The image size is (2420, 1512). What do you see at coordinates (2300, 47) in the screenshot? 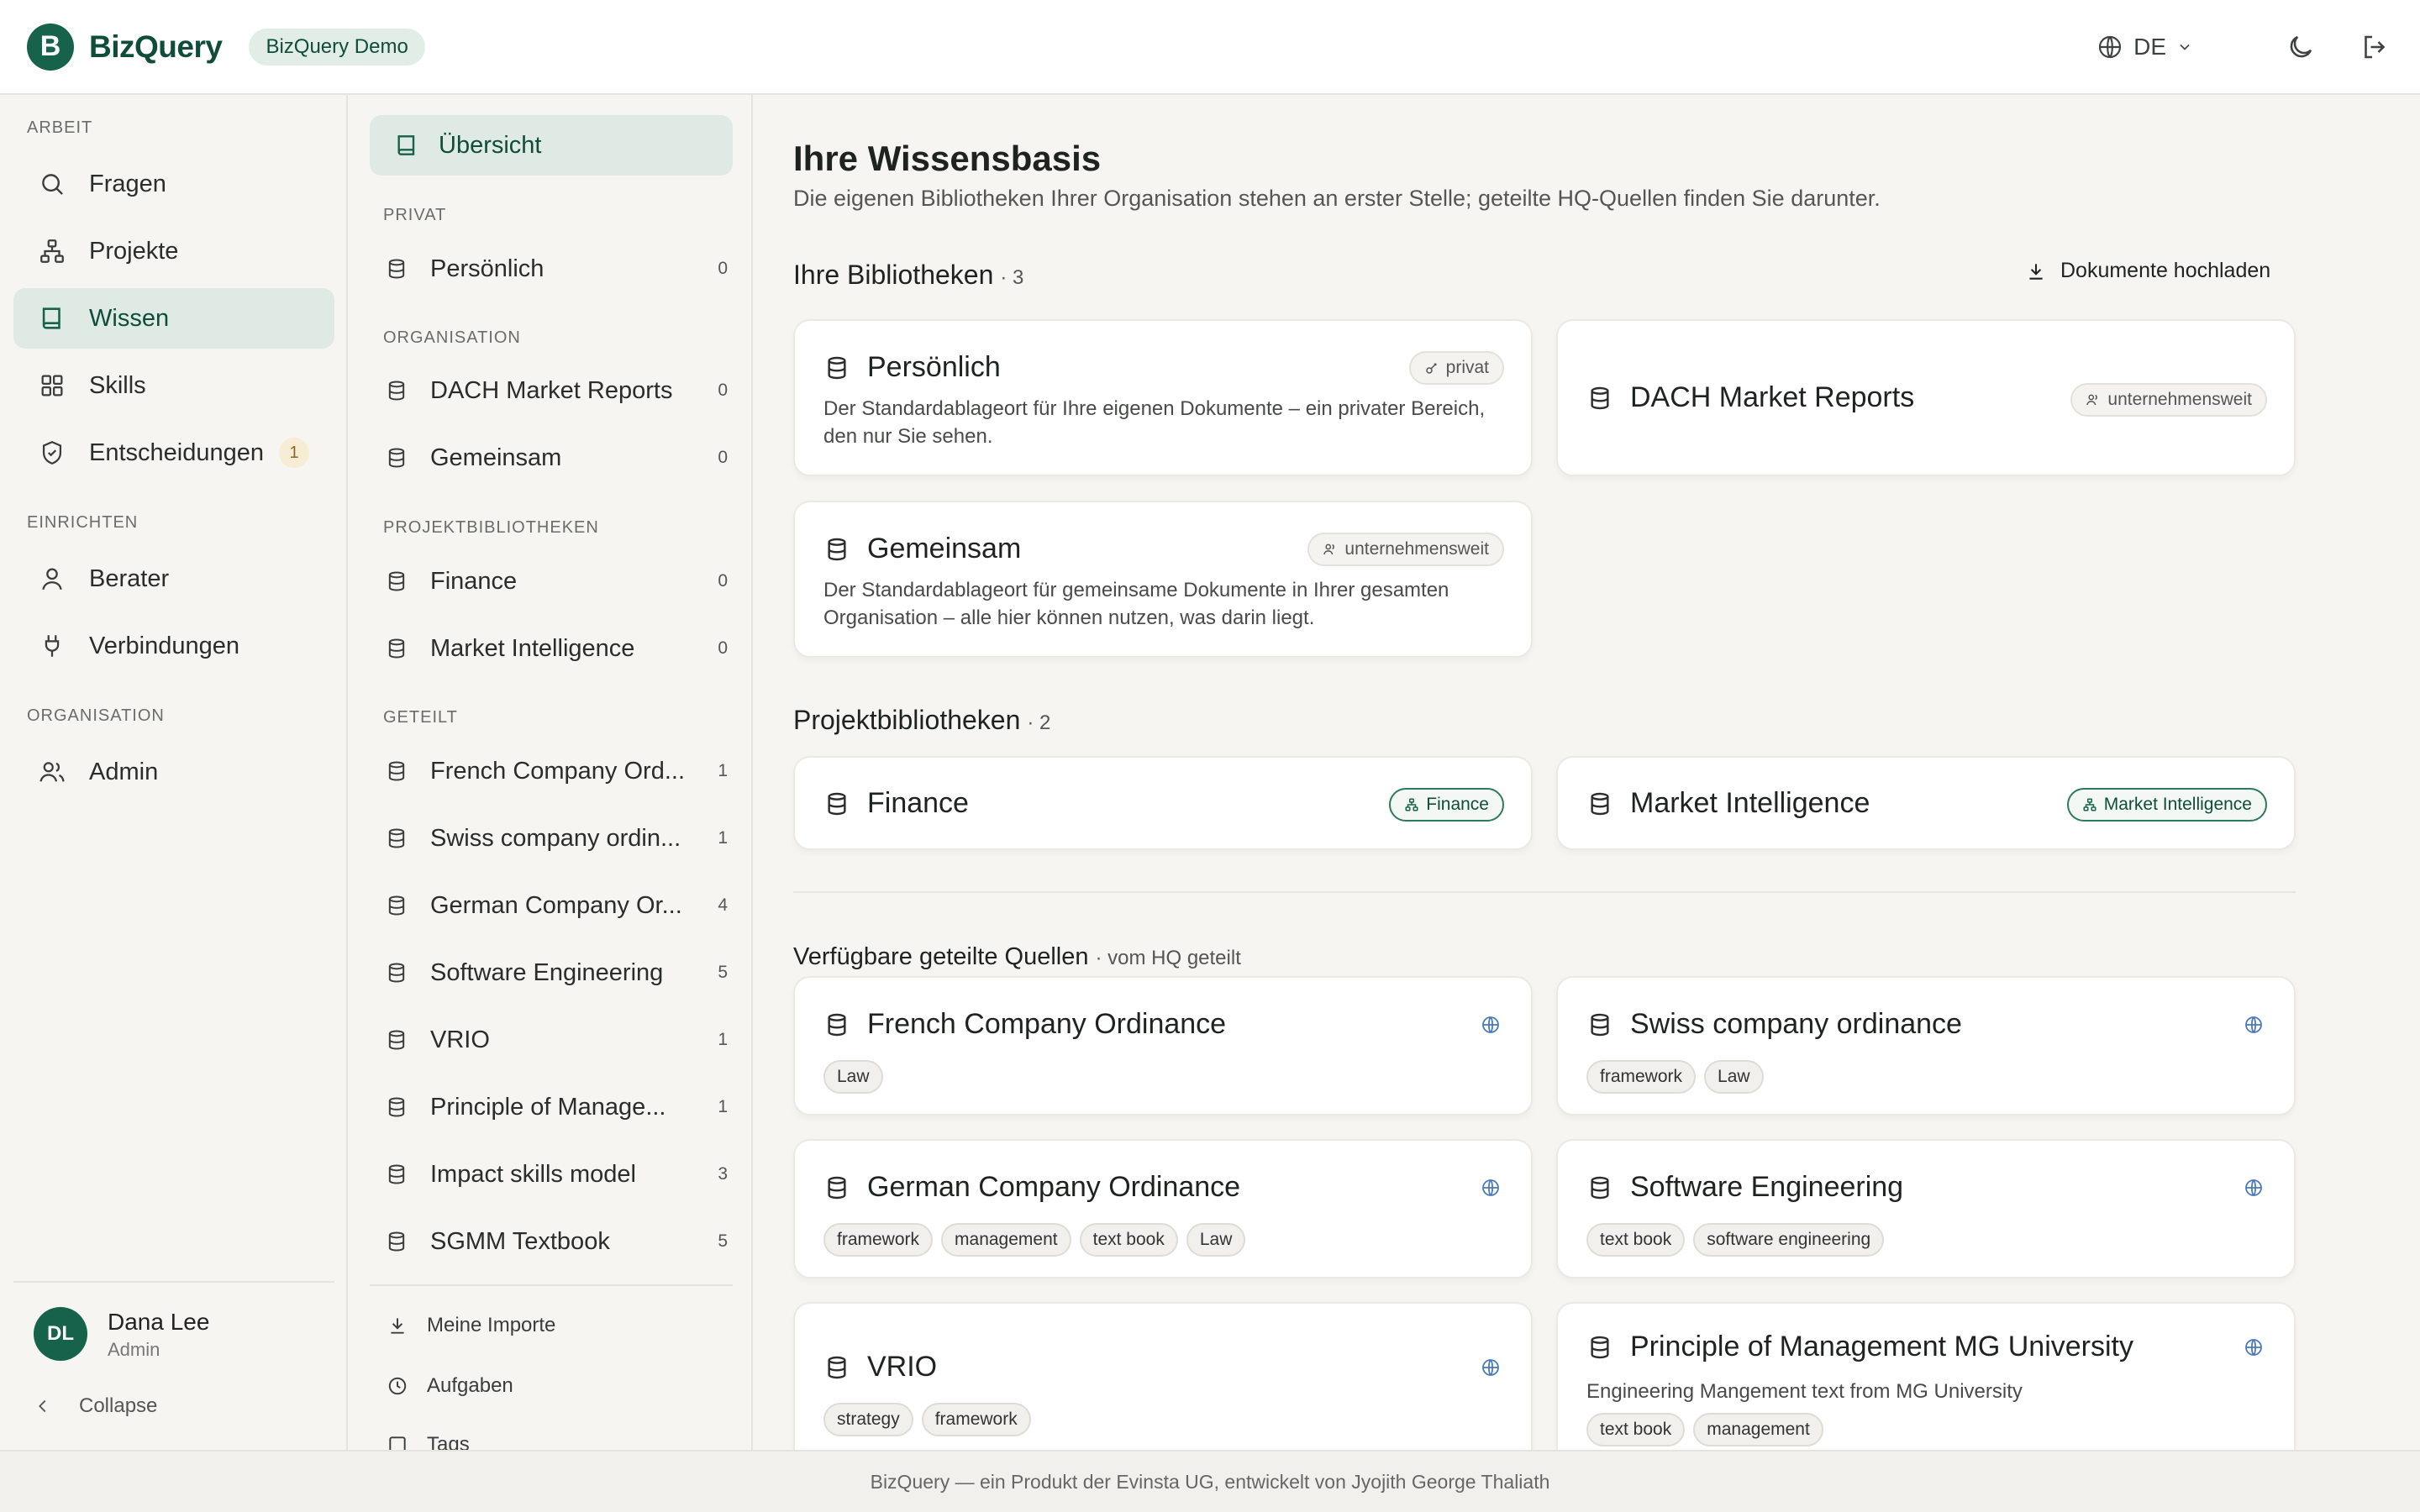
I see `dark-mode-toggle-icon` at bounding box center [2300, 47].